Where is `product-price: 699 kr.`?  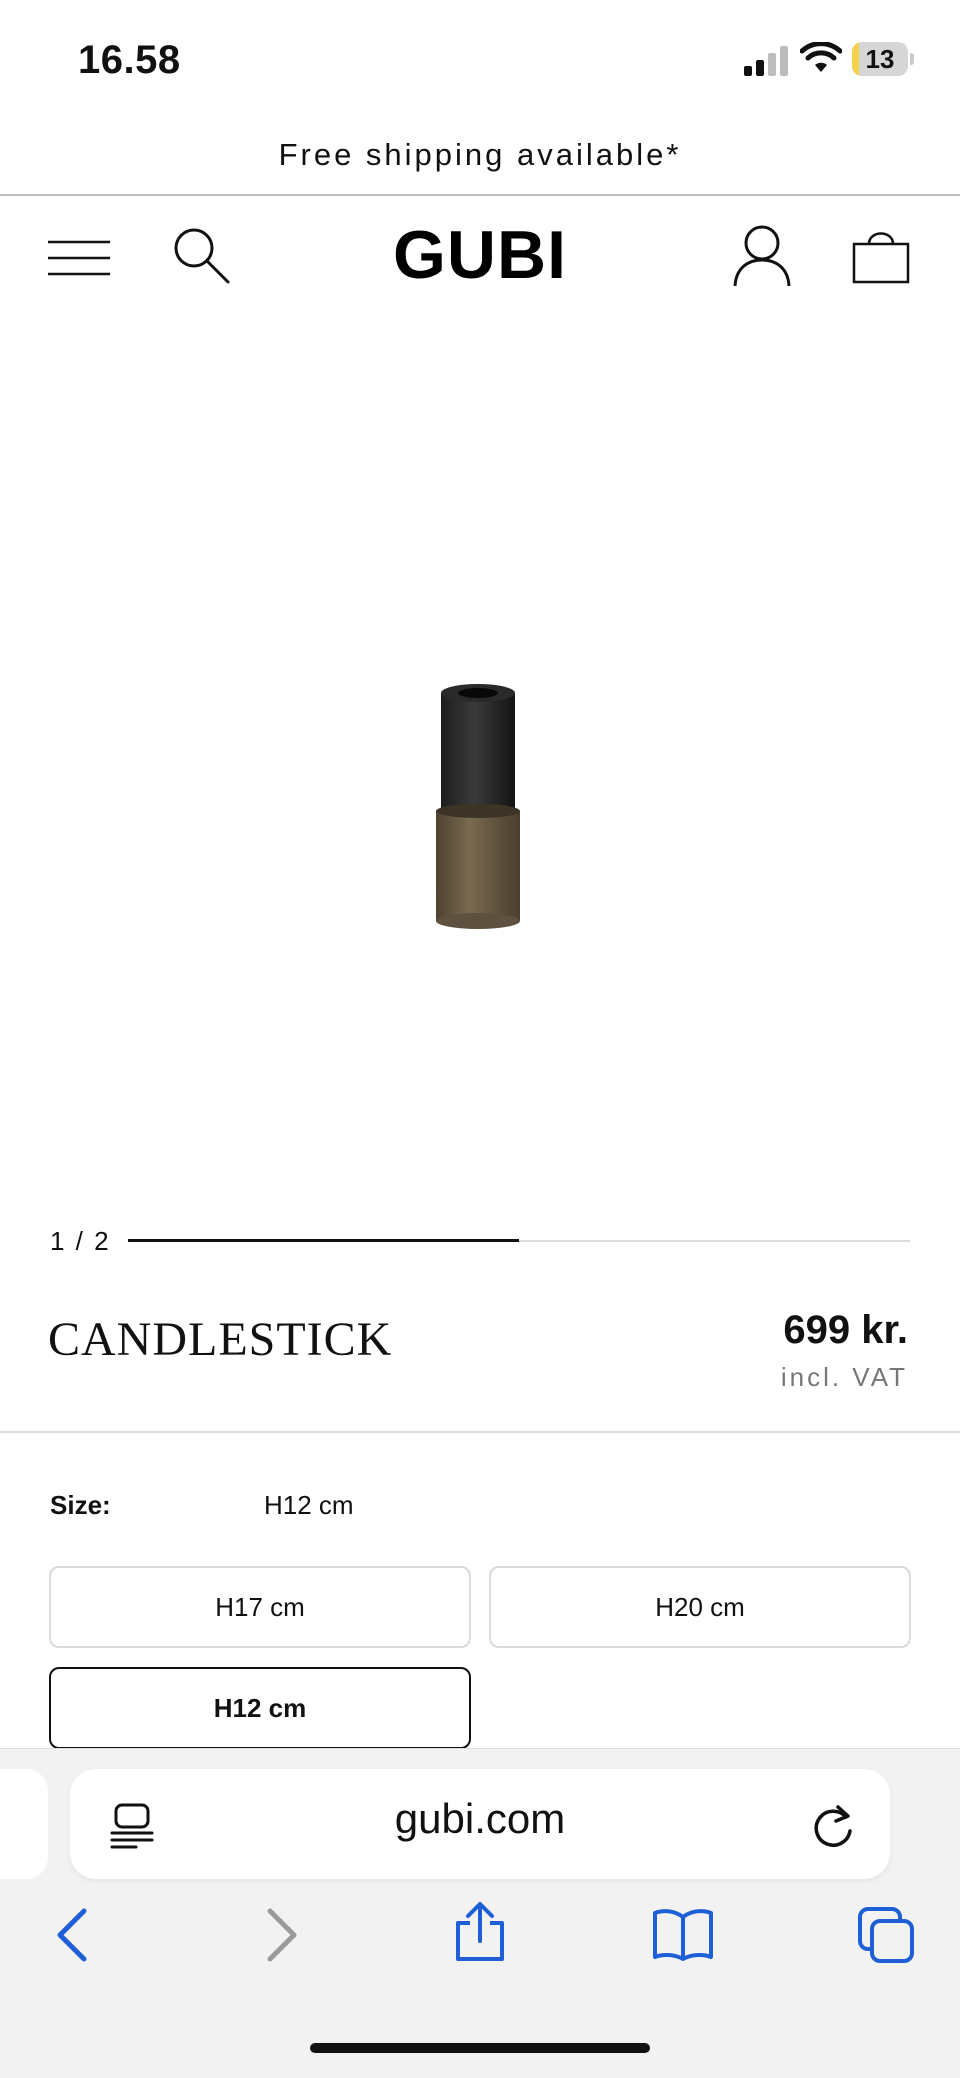 product-price: 699 kr. is located at coordinates (845, 1330).